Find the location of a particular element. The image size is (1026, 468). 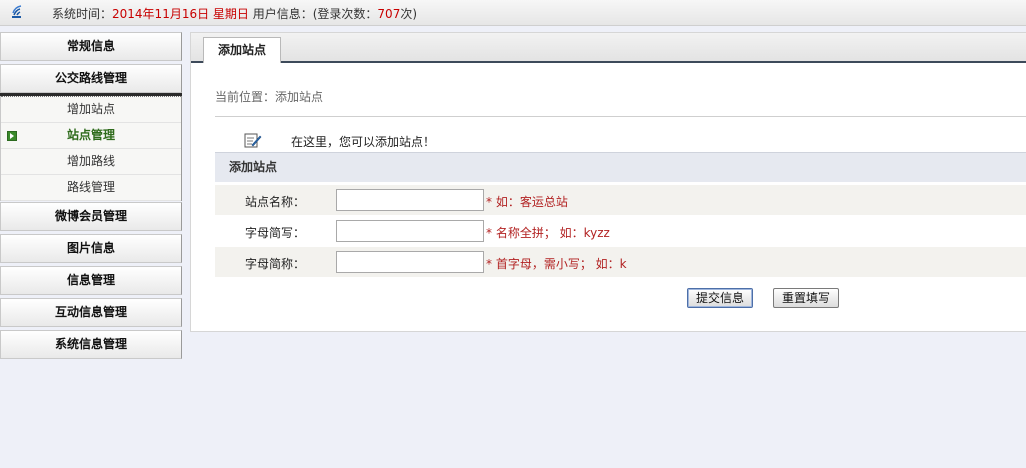

menu-info-management: 信息管理 is located at coordinates (91, 280).